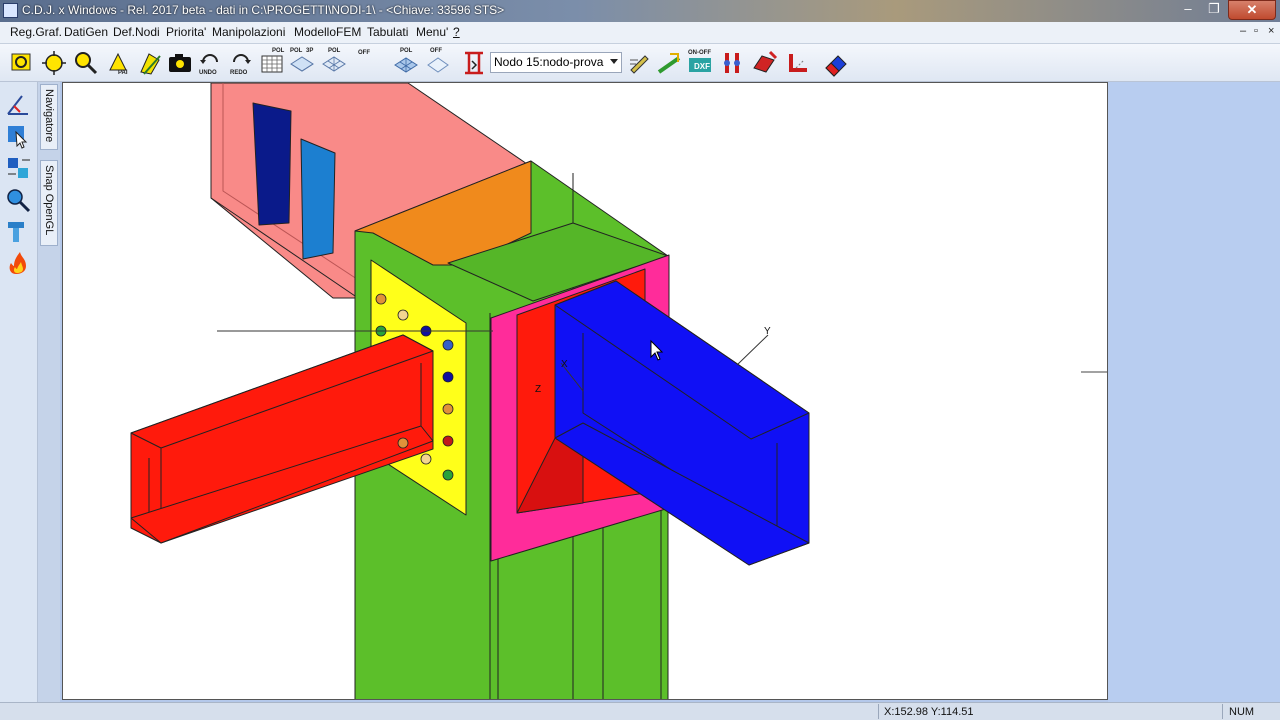 The height and width of the screenshot is (720, 1280). I want to click on tab-snap-opengl-label: Snap OpenGL, so click(49, 200).